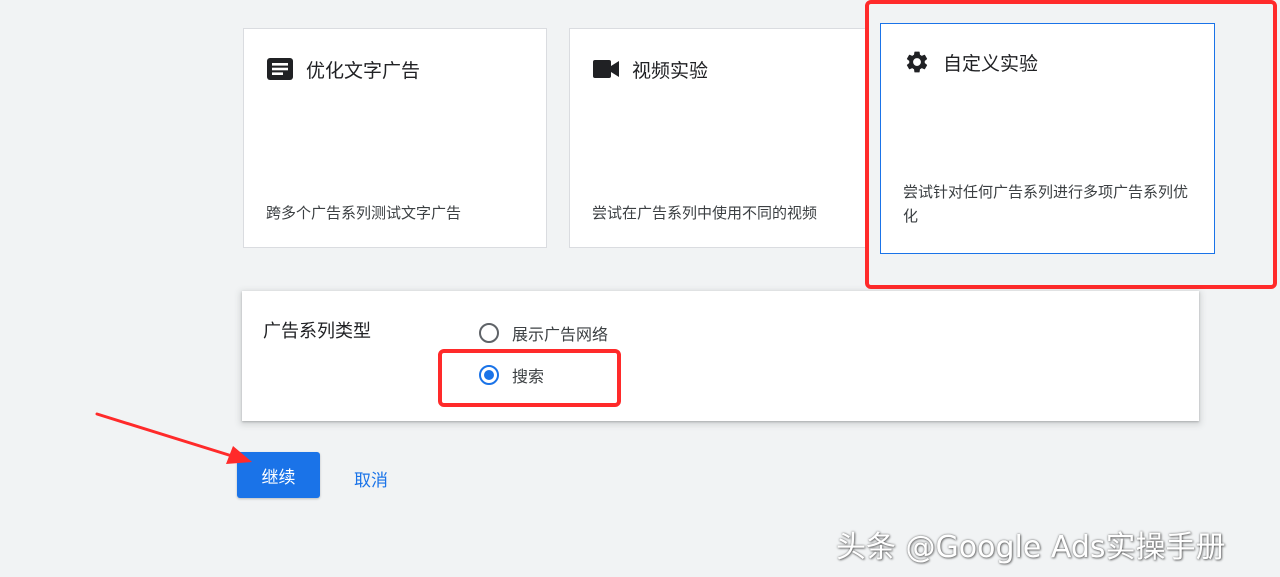 This screenshot has height=577, width=1280. Describe the element at coordinates (363, 70) in the screenshot. I see `card-title: 优化文字广告` at that location.